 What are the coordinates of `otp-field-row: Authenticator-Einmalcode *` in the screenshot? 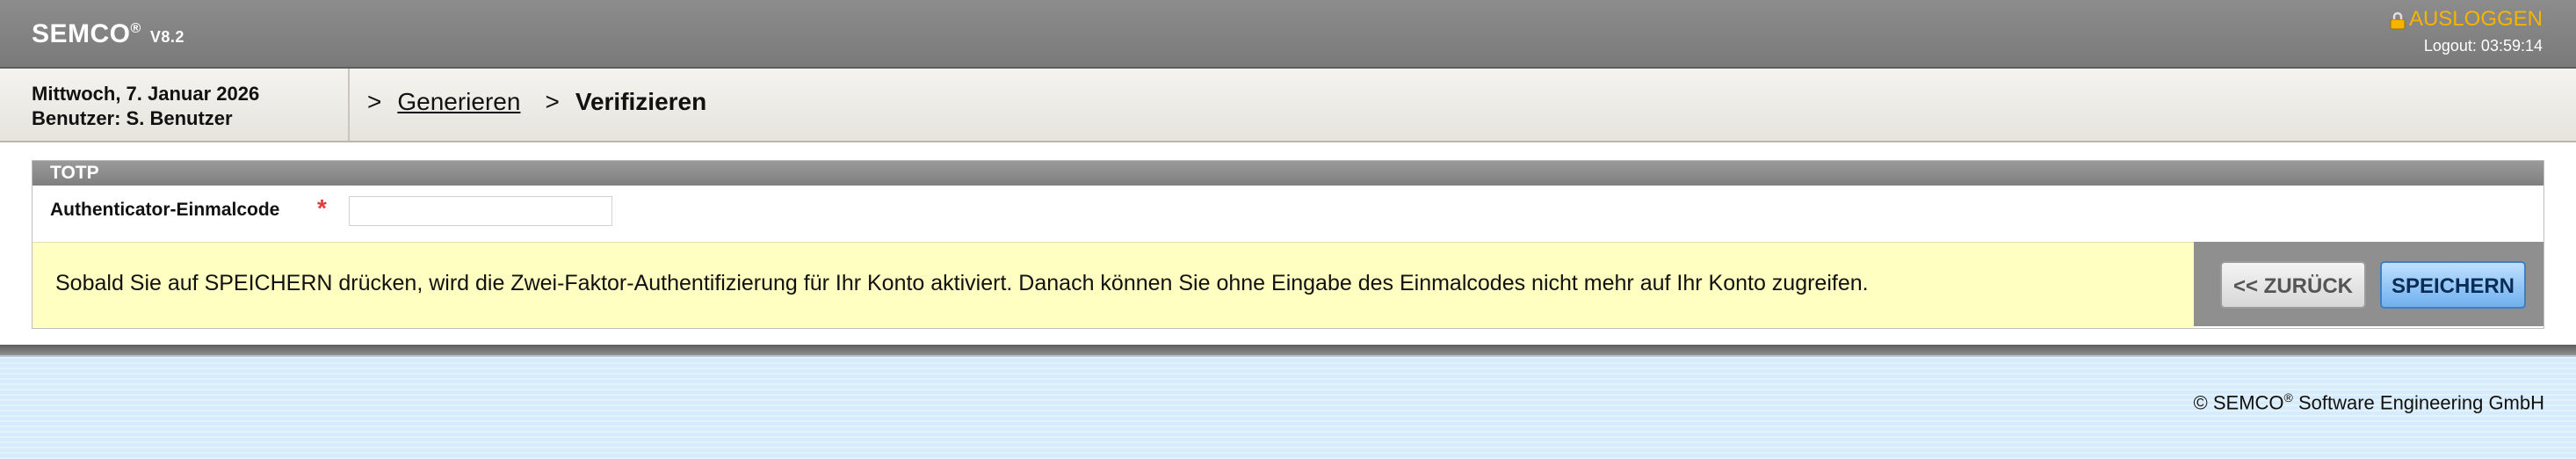 It's located at (1288, 210).